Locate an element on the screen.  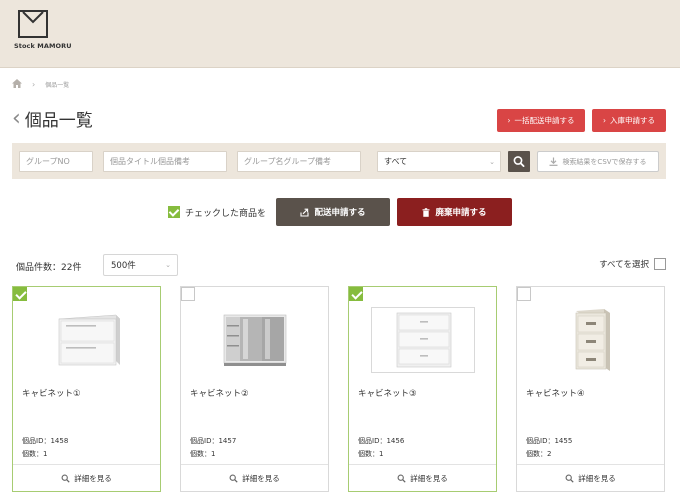
checked-indicator is located at coordinates (174, 212).